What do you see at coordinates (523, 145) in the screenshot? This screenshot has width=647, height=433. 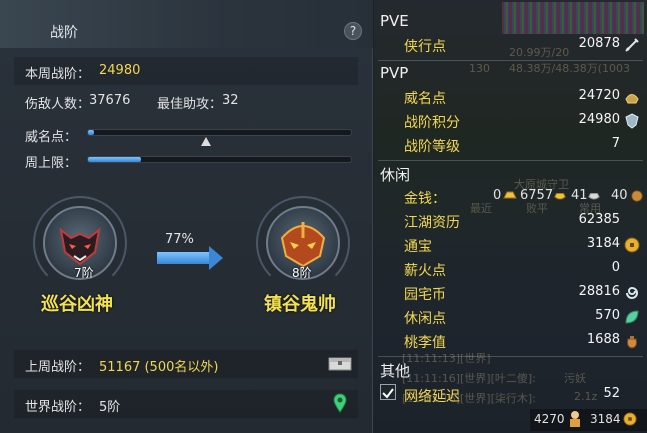 I see `pvp-item-rank-level: 战阶等级 7` at bounding box center [523, 145].